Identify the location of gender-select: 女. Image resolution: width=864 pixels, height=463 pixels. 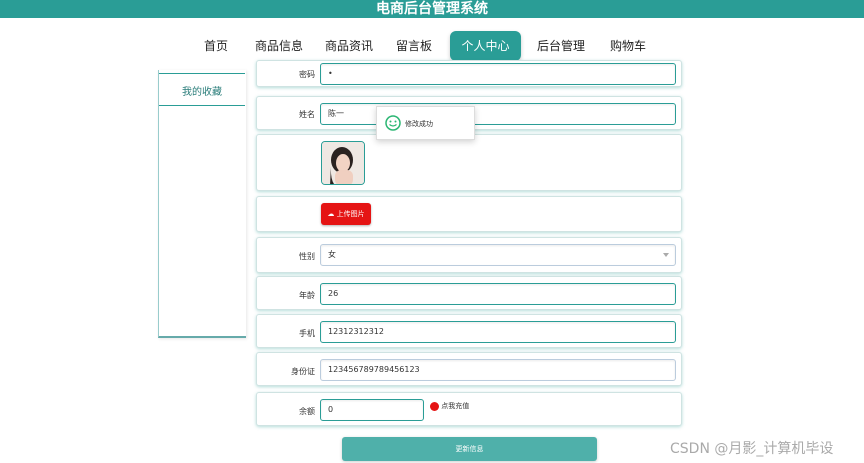
(498, 255).